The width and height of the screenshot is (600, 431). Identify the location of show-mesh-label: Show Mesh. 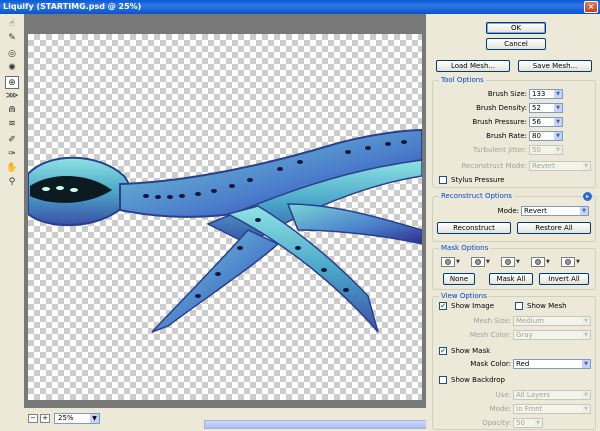
(547, 306).